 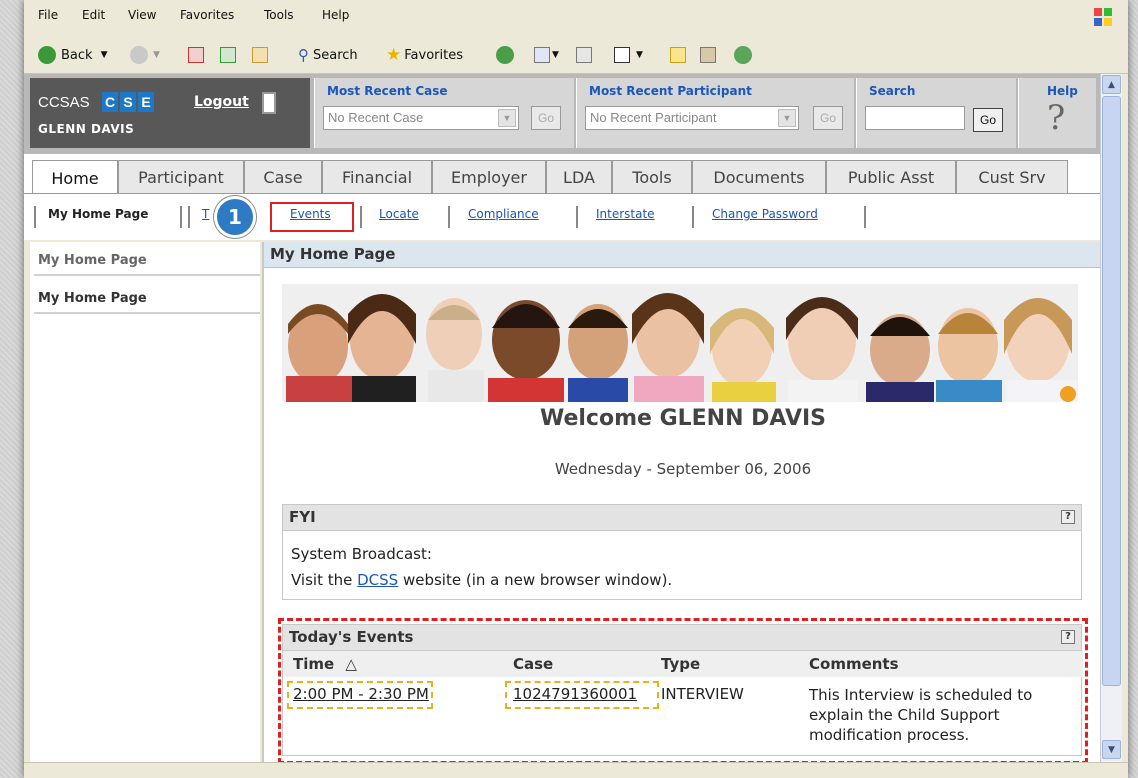 I want to click on subnav-my-home-page: My Home Page, so click(x=98, y=214).